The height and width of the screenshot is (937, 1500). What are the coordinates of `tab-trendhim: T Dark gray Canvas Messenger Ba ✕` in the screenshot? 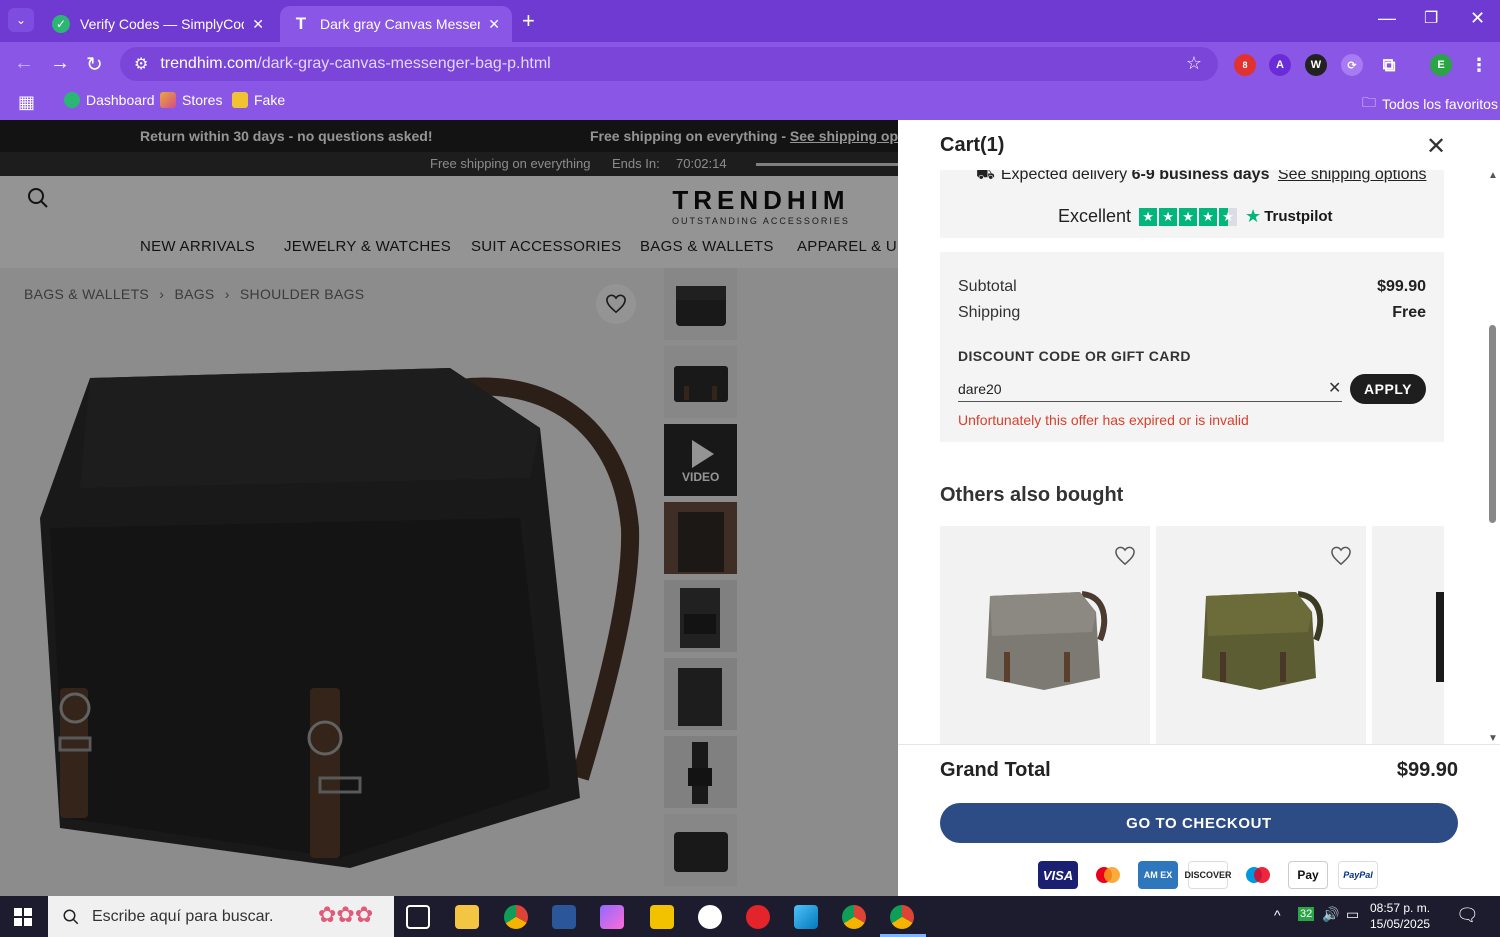 It's located at (396, 24).